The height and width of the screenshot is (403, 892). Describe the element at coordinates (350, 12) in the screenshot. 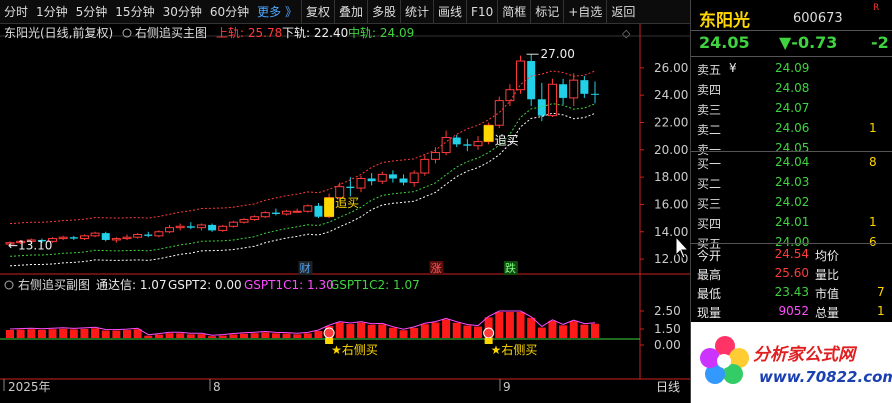

I see `toolbar-item-8: 叠加` at that location.